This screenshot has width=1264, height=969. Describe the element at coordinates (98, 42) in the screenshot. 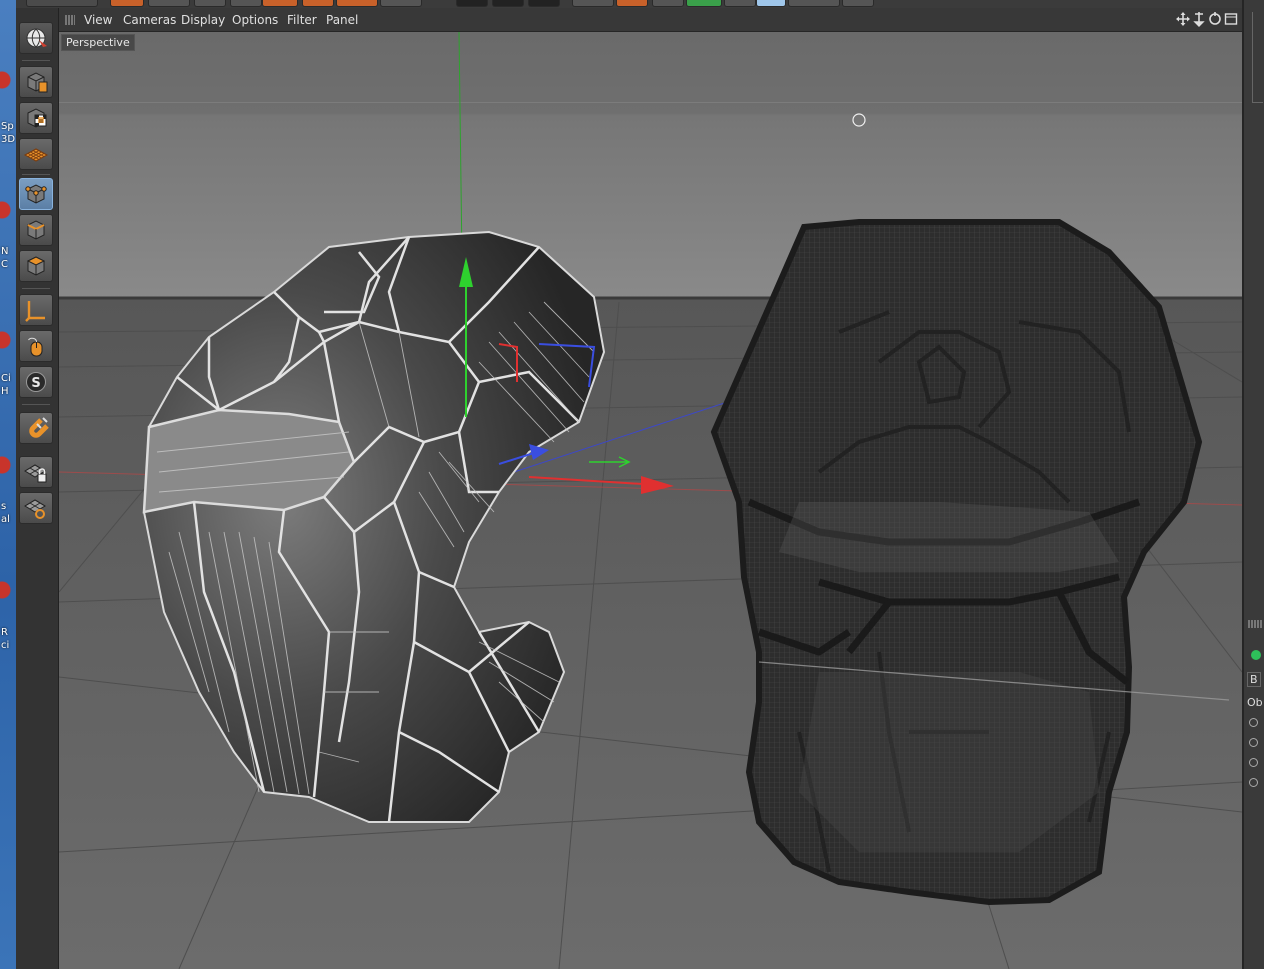

I see `camera-label: Perspective` at that location.